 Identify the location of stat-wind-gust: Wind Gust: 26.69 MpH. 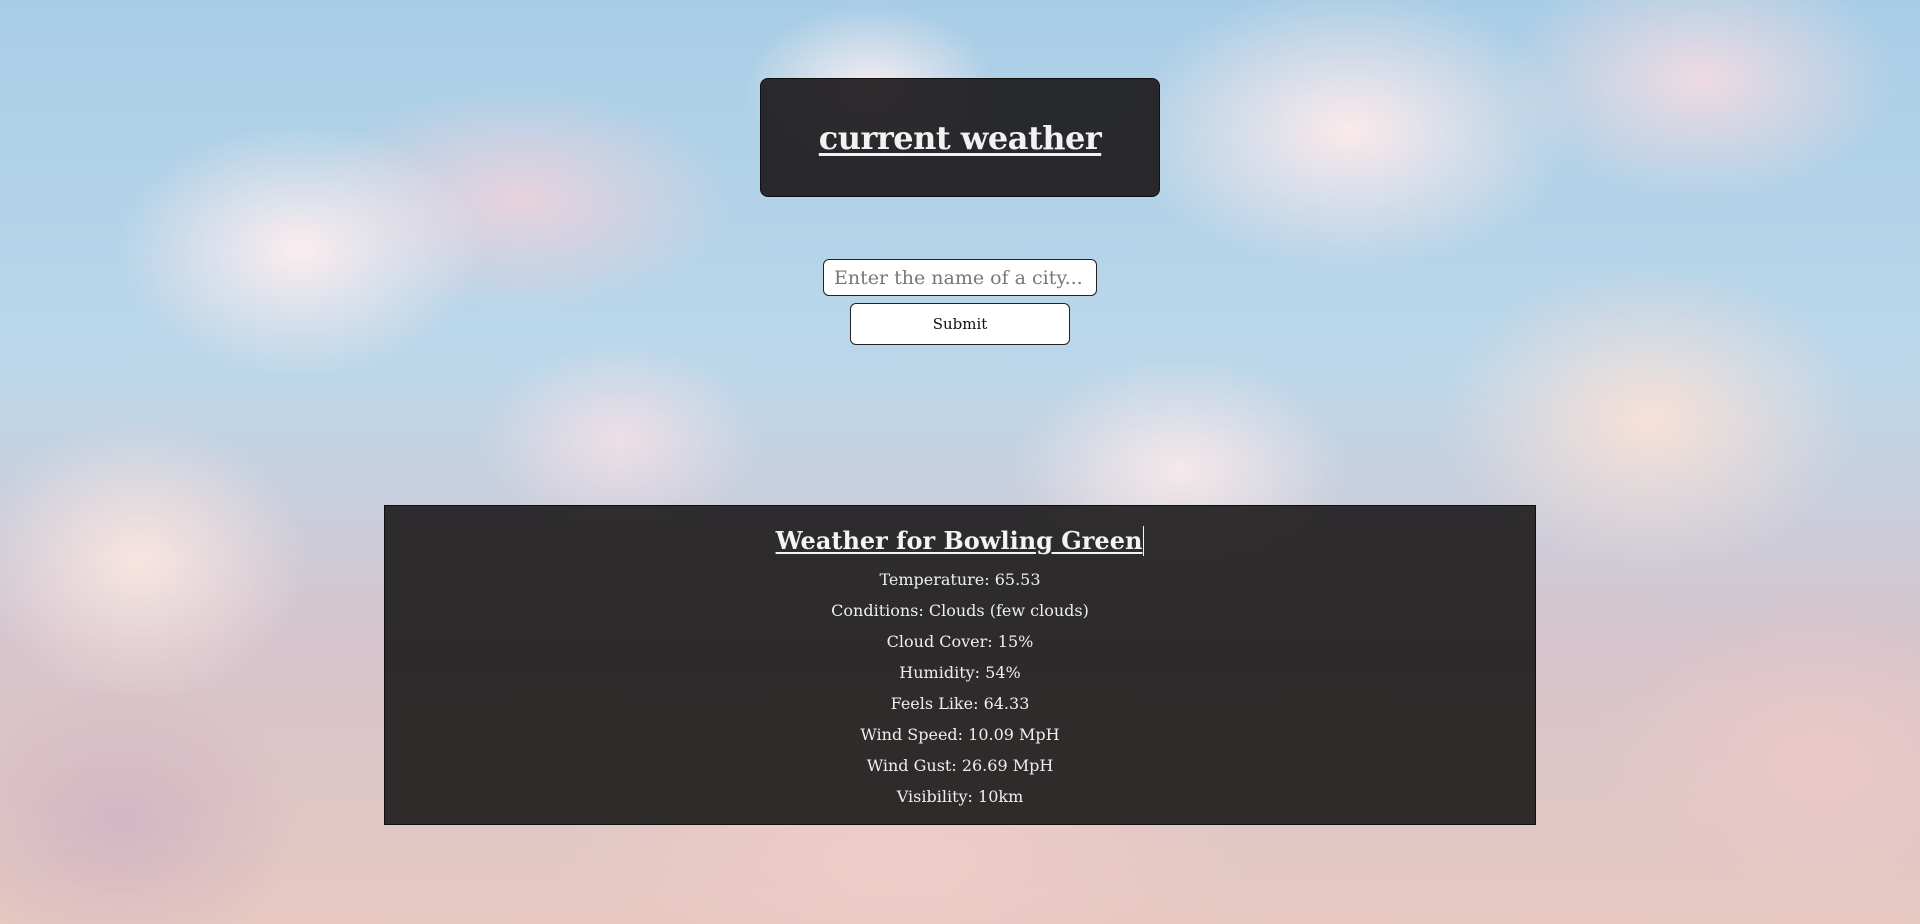
(960, 765).